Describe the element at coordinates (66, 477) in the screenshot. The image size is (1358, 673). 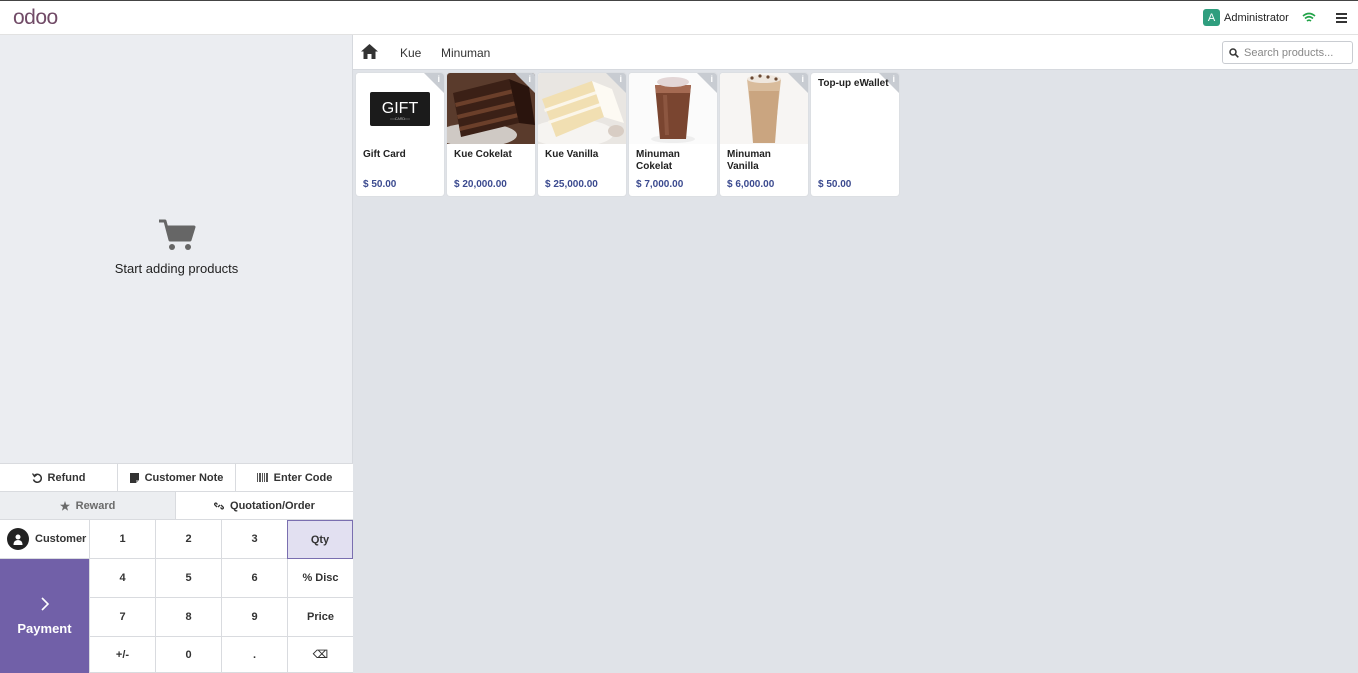
I see `refund-label: Refund` at that location.